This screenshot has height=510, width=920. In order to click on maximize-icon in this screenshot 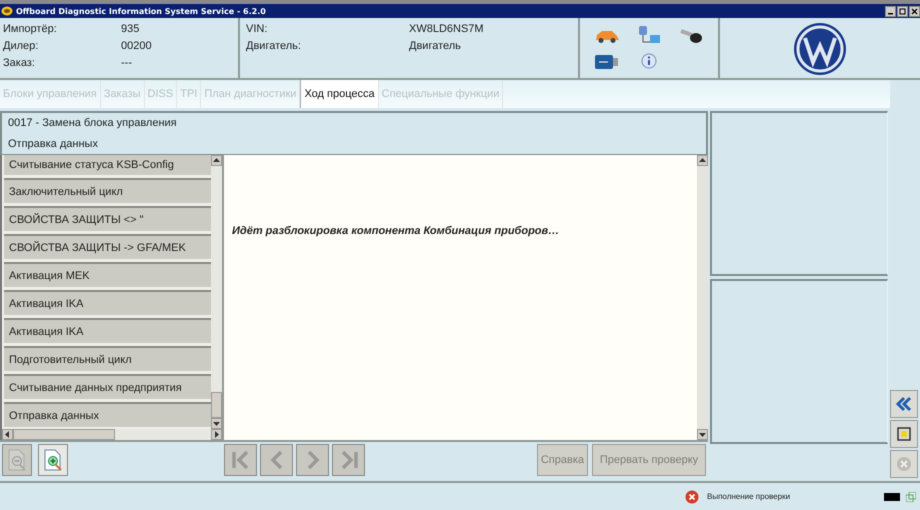, I will do `click(902, 11)`.